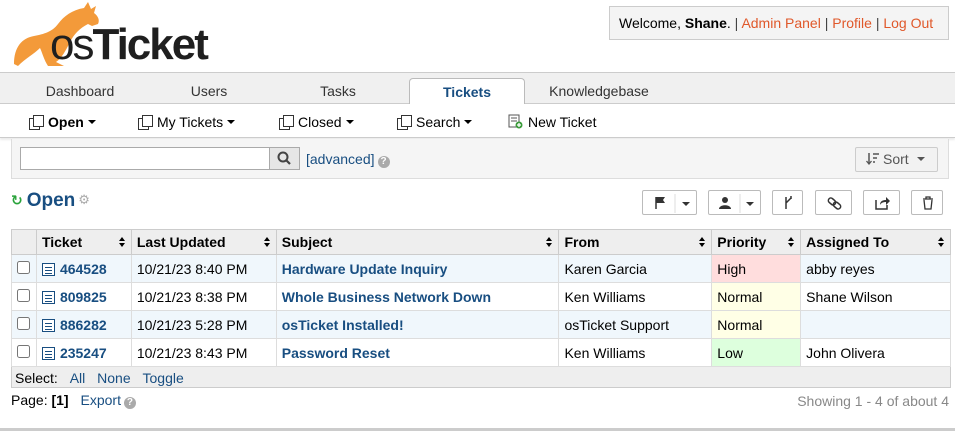 The image size is (955, 431). What do you see at coordinates (742, 242) in the screenshot?
I see `header-label: Priority` at bounding box center [742, 242].